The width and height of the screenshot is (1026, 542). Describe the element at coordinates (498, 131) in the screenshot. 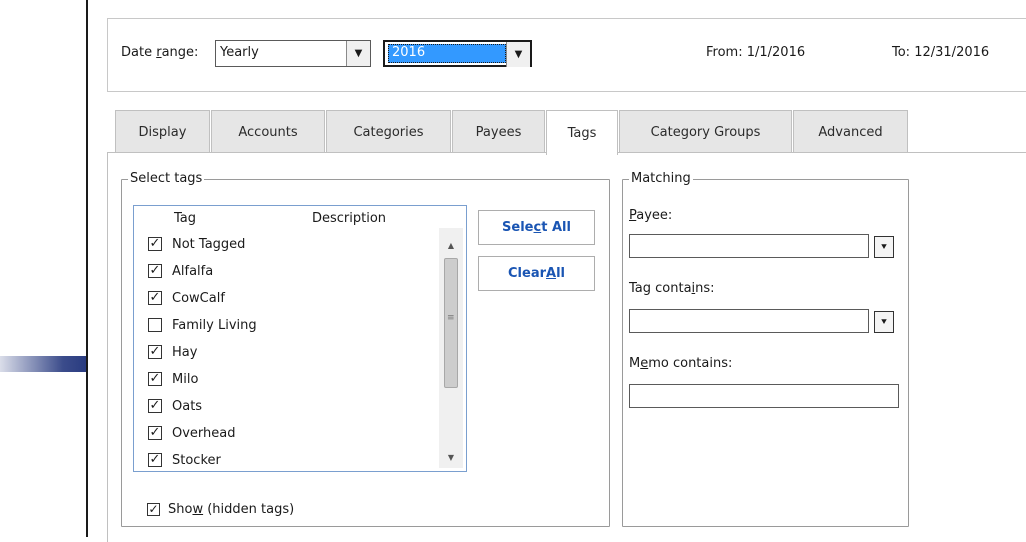

I see `tab-payees: Payees` at that location.